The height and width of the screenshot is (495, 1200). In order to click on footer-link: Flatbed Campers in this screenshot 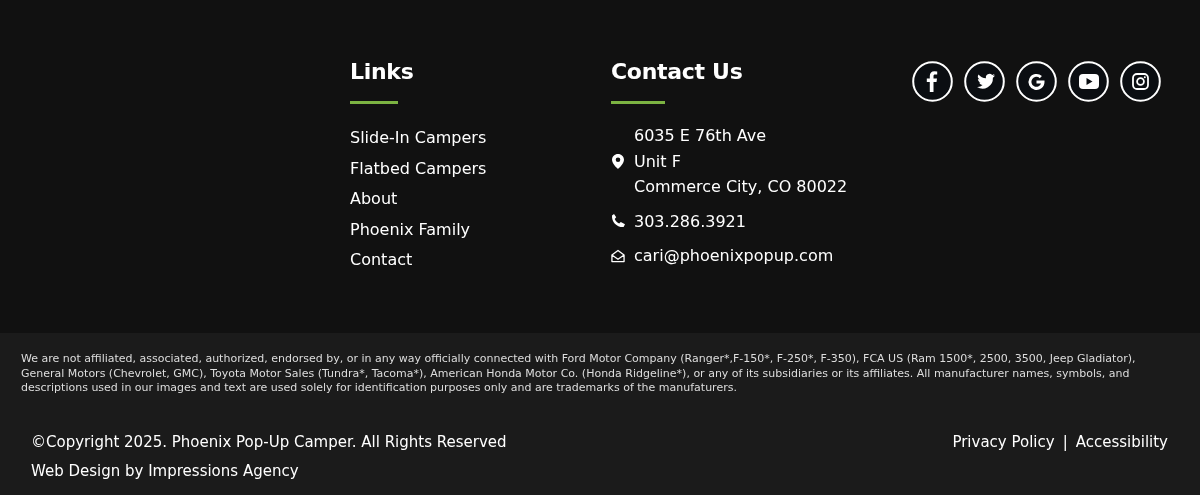, I will do `click(480, 168)`.